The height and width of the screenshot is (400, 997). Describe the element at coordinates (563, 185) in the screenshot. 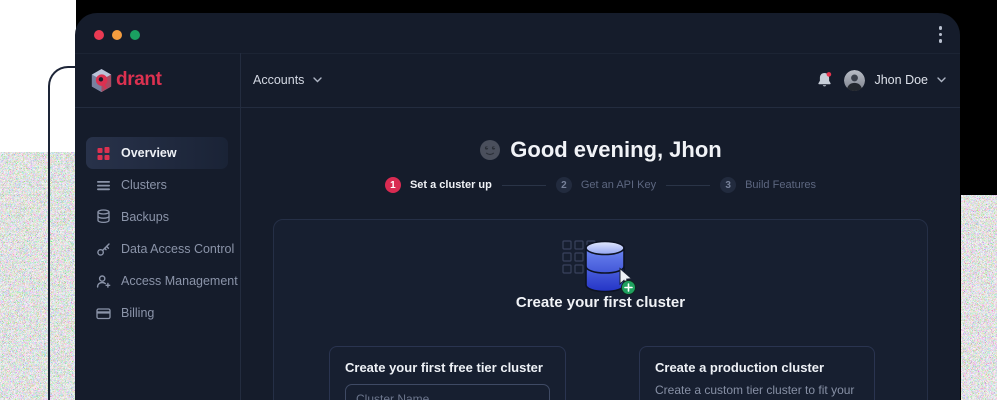

I see `step-number: 2` at that location.